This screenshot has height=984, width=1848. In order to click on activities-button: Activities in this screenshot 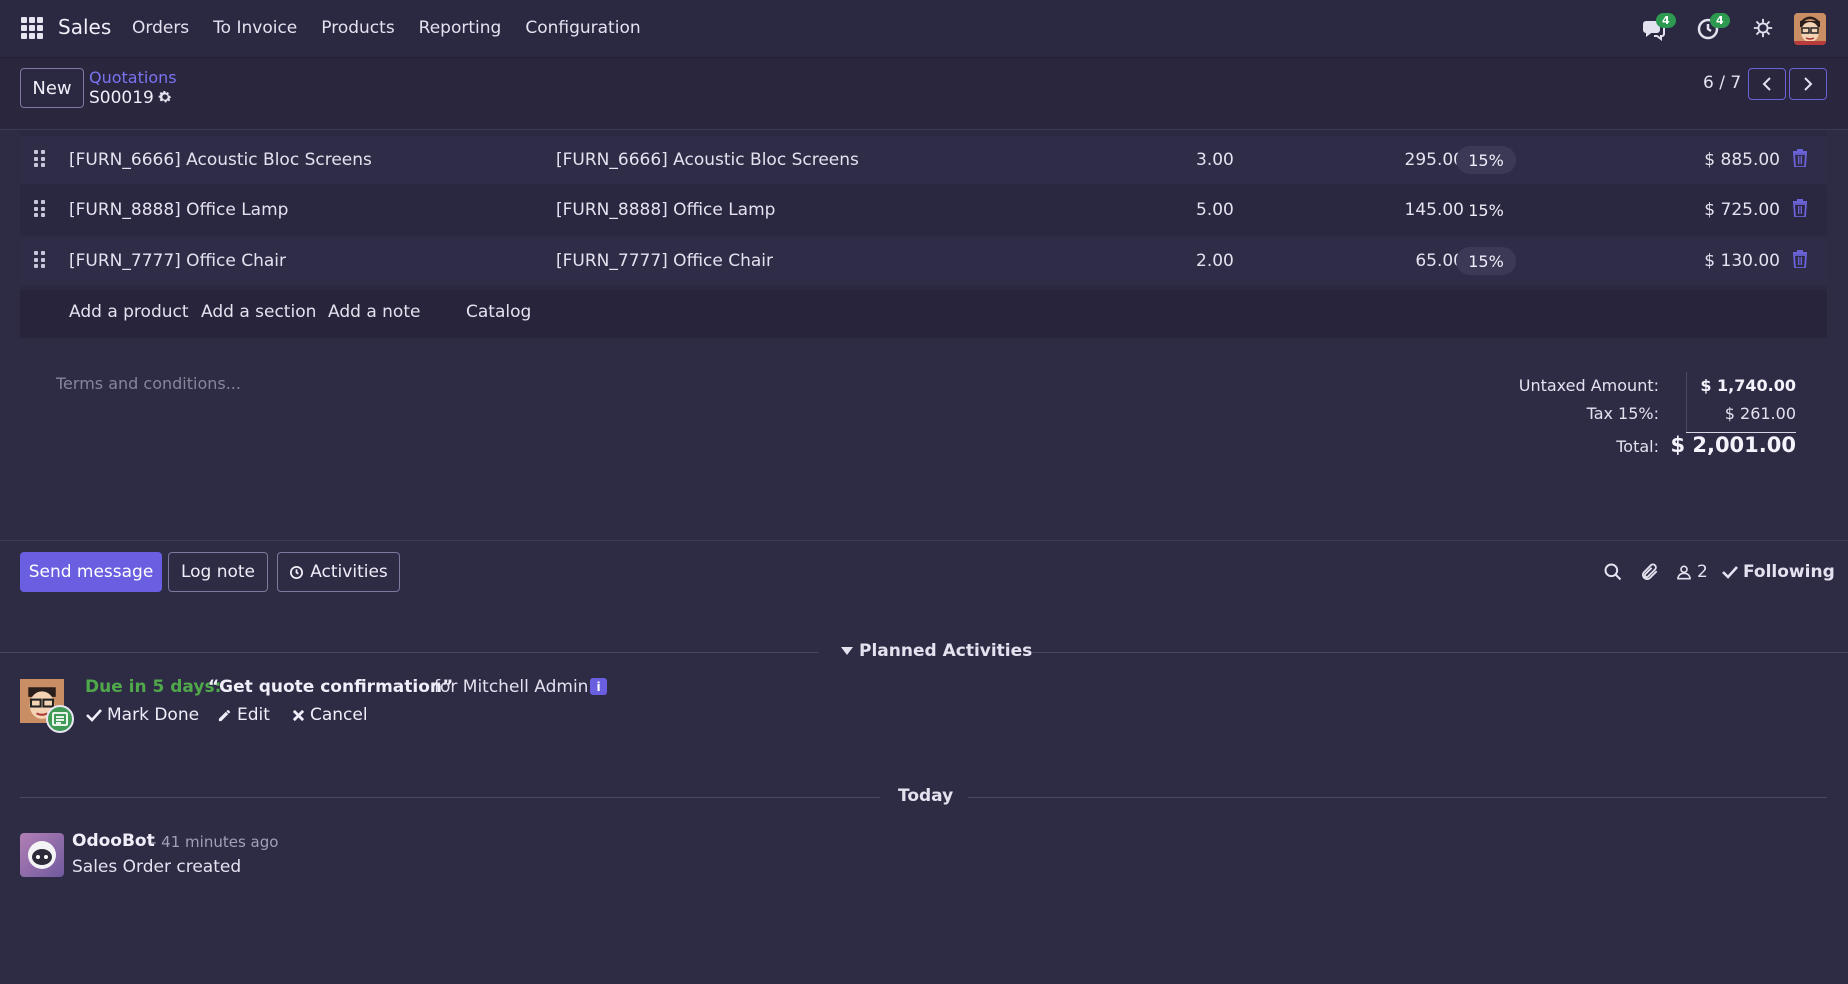, I will do `click(338, 572)`.